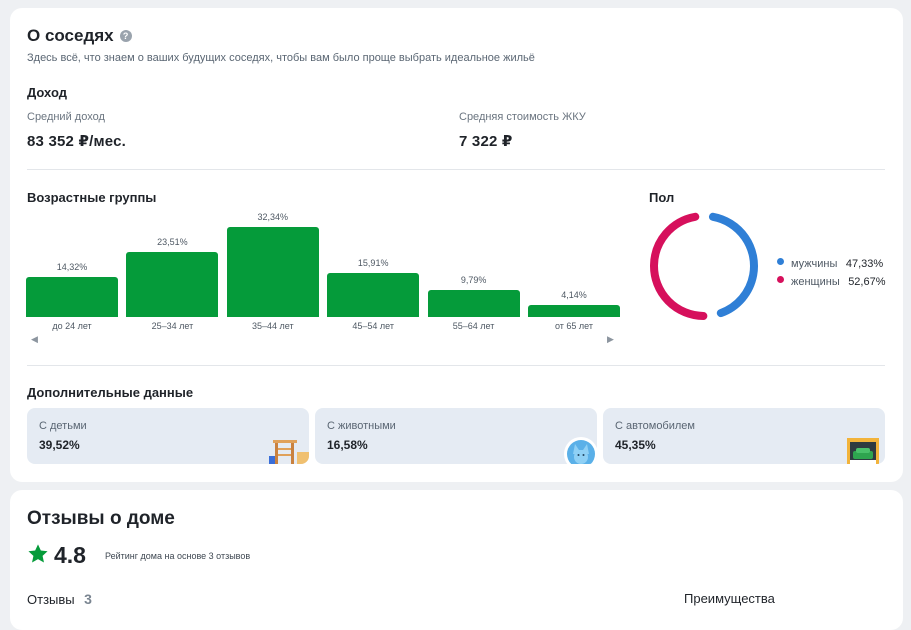 The width and height of the screenshot is (911, 630). What do you see at coordinates (92, 197) in the screenshot?
I see `age-groups-title: Возрастные группы` at bounding box center [92, 197].